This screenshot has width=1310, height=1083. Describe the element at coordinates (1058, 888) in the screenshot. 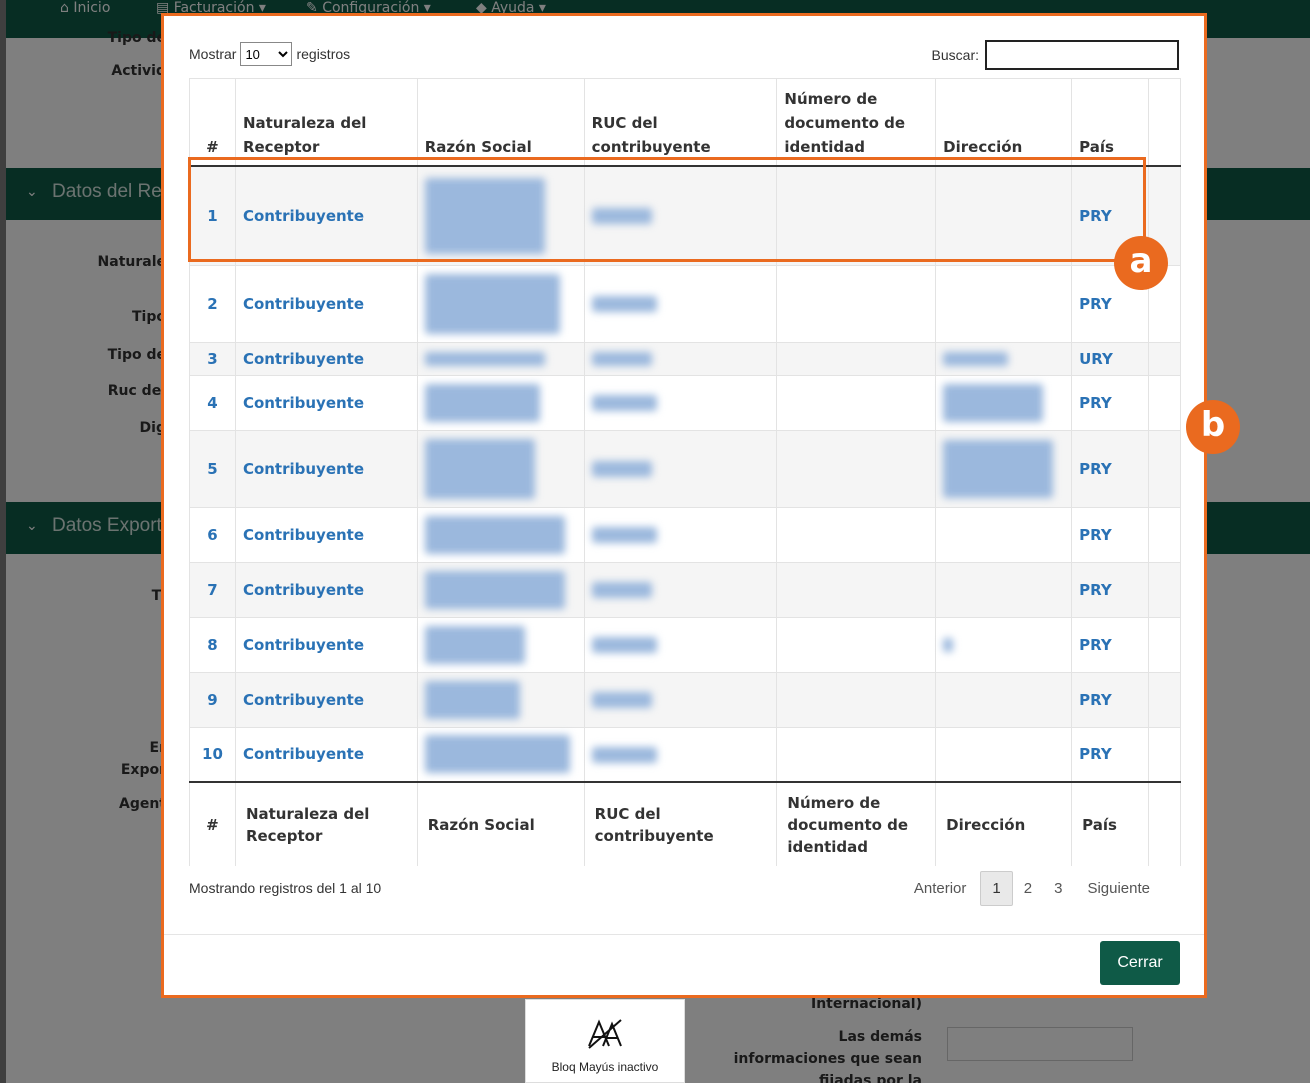

I see `pagination-page-3: 3` at that location.